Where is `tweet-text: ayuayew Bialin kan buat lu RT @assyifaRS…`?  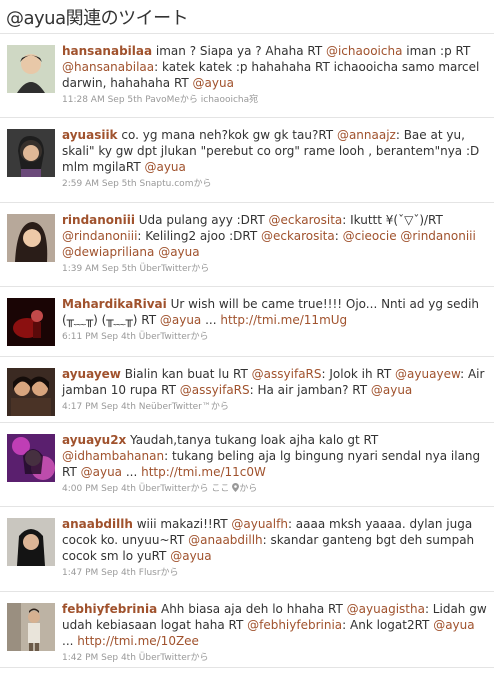 tweet-text: ayuayew Bialin kan buat lu RT @assyifaRS… is located at coordinates (273, 382).